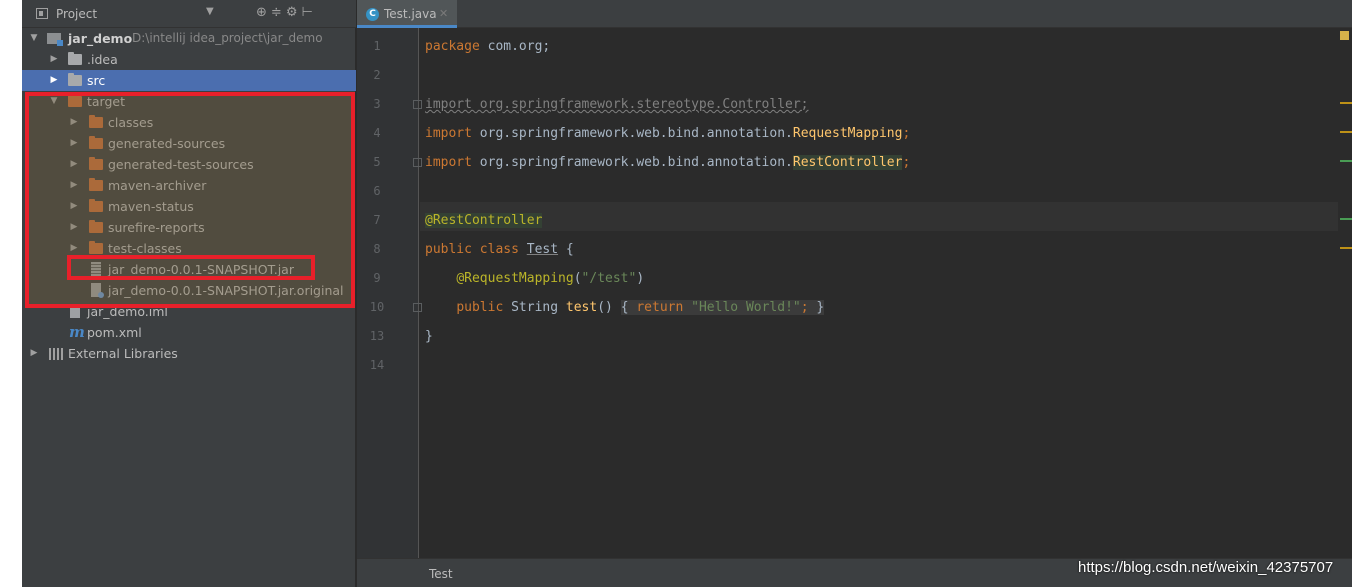  I want to click on tree-item-surefire-reports: ▶ surefire-reports, so click(189, 227).